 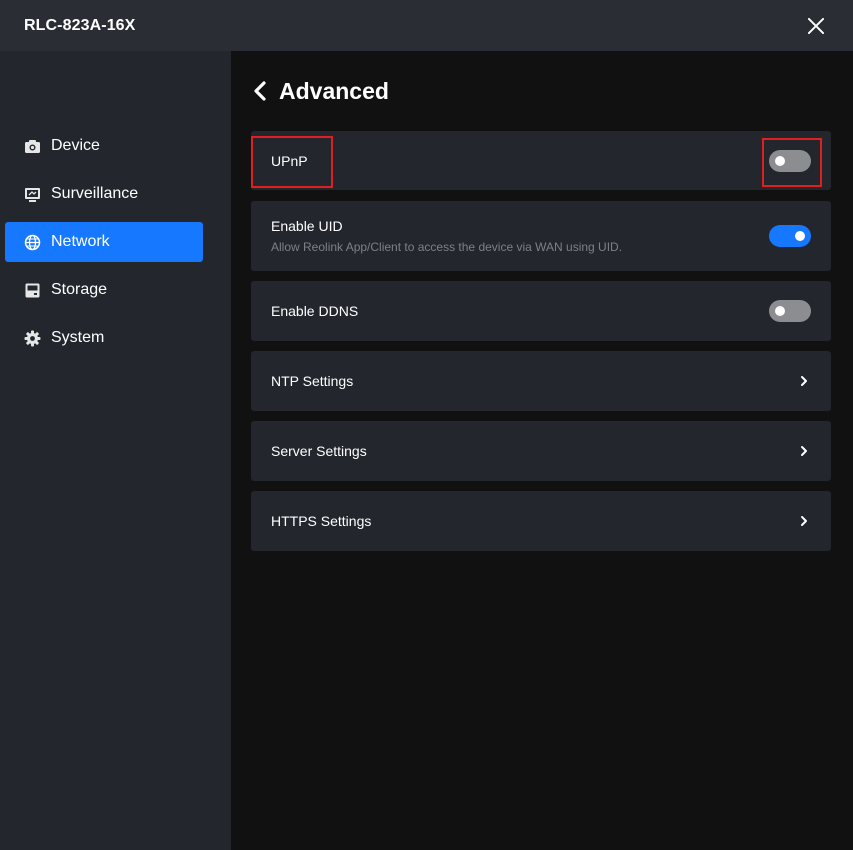 I want to click on sidebar-item-label: Surveillance, so click(x=95, y=193).